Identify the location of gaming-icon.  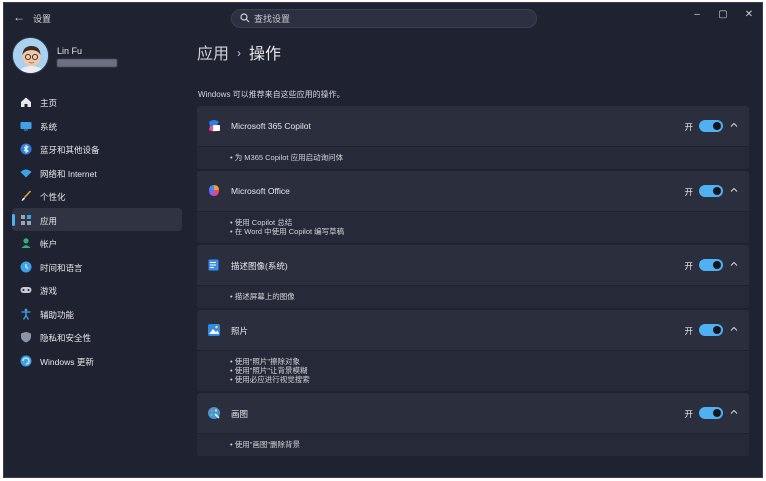
(26, 290).